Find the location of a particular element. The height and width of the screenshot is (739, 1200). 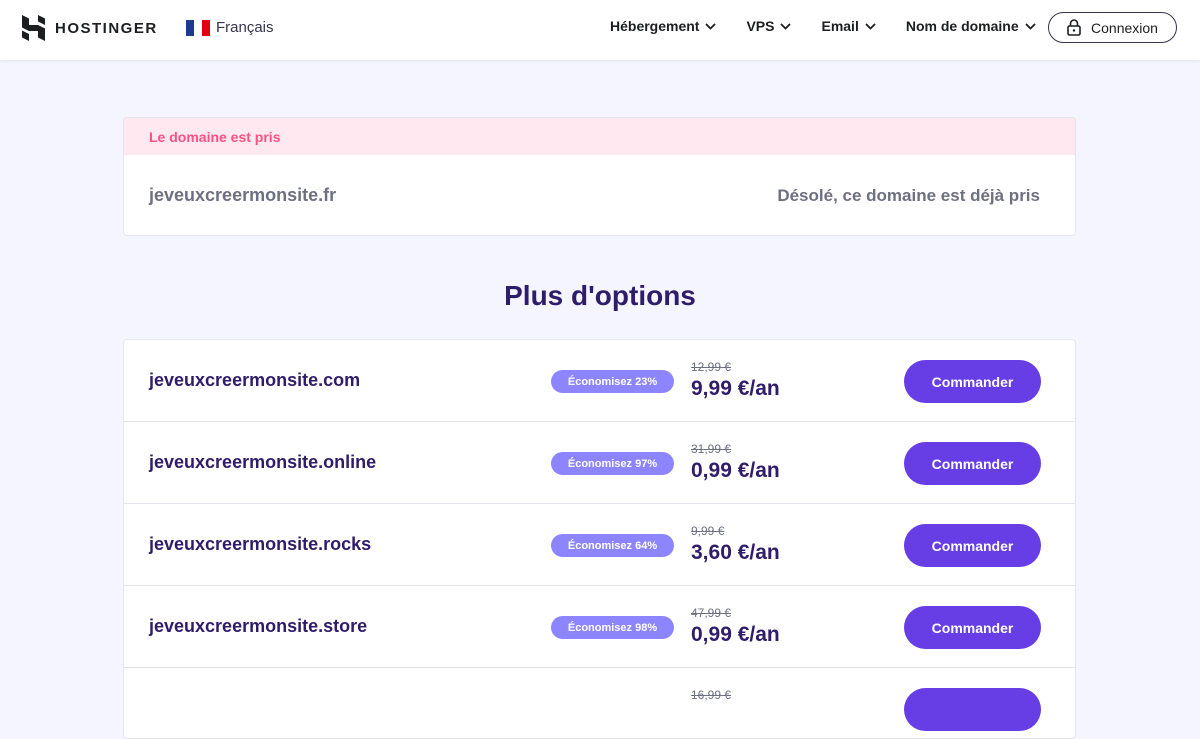

hostinger-logo-icon is located at coordinates (33, 28).